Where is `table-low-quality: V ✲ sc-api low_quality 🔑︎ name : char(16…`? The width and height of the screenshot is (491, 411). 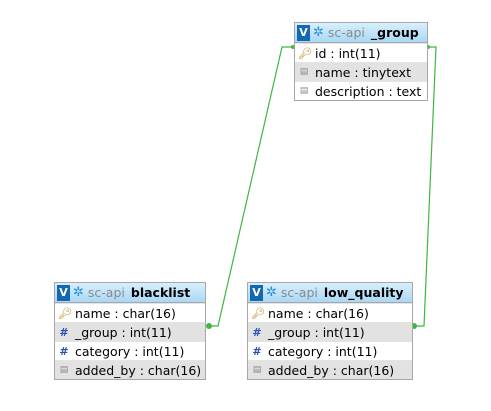
table-low-quality: V ✲ sc-api low_quality 🔑︎ name : char(16… is located at coordinates (330, 331).